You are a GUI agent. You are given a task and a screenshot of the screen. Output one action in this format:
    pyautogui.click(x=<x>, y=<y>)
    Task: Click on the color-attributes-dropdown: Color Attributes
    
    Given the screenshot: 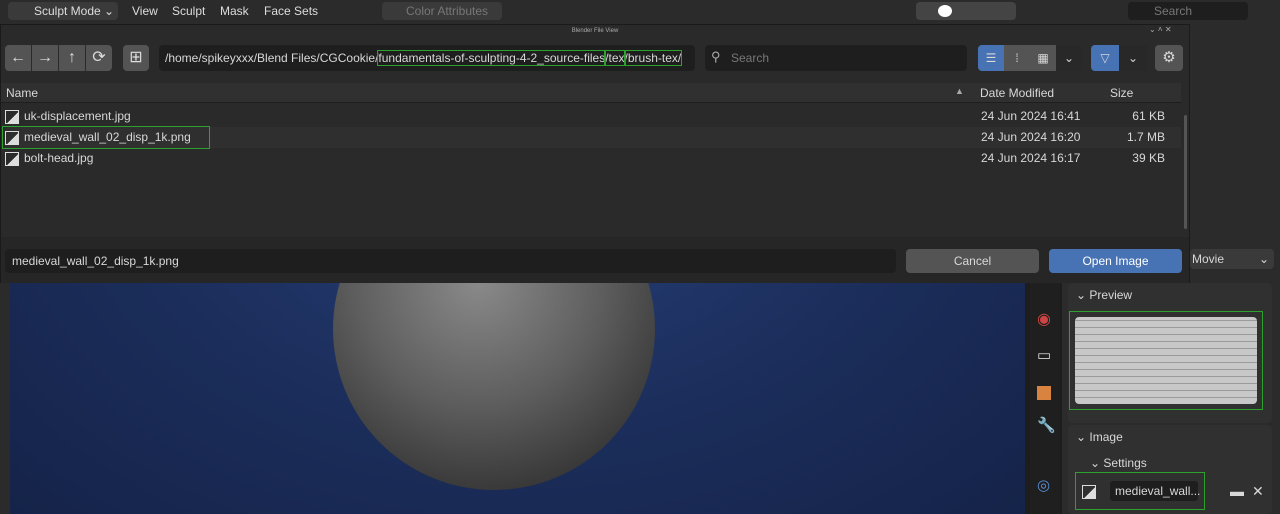 What is the action you would take?
    pyautogui.click(x=442, y=11)
    